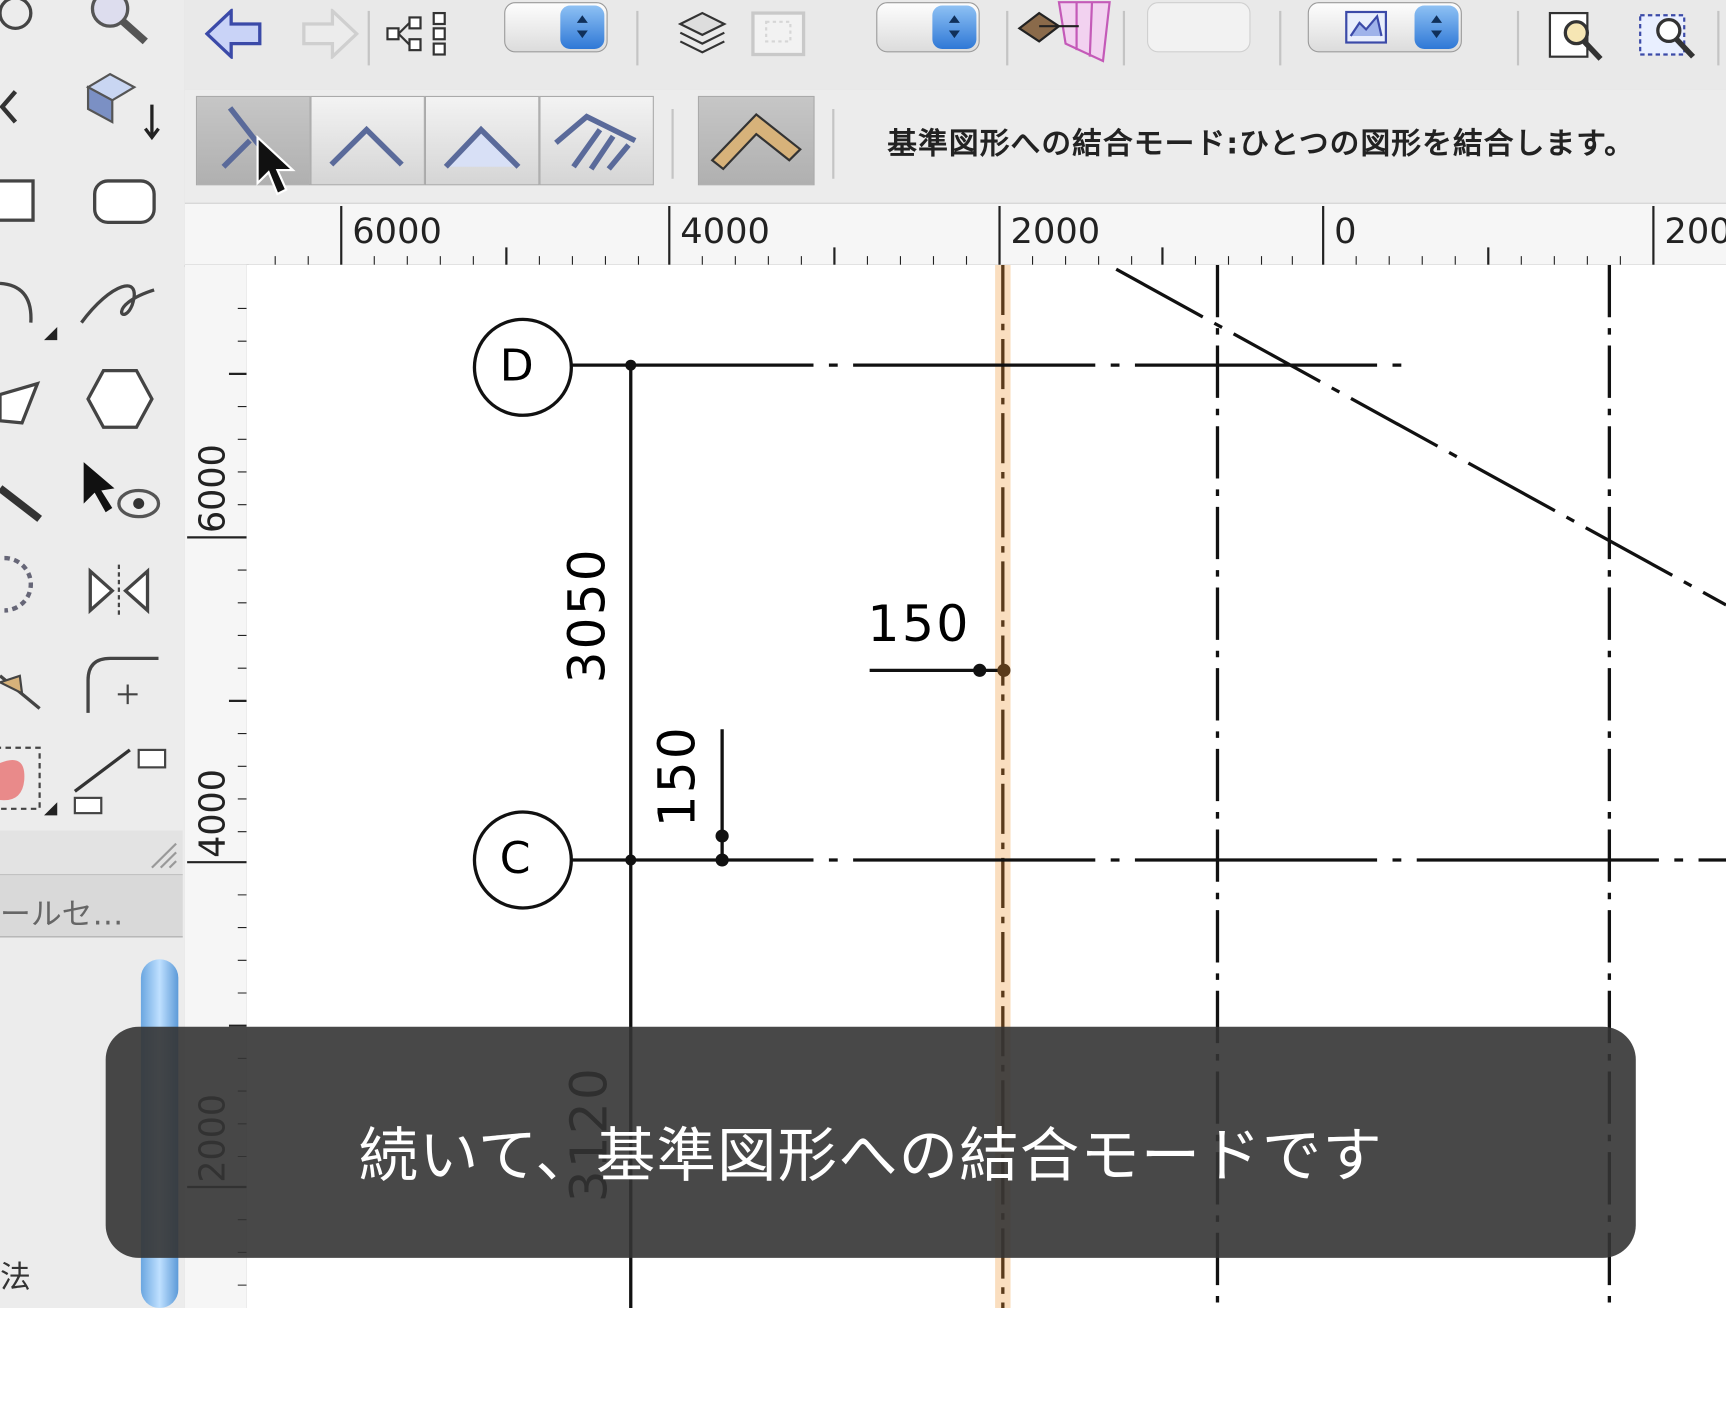 Image resolution: width=1726 pixels, height=1426 pixels. I want to click on freehand-tool-icon, so click(117, 304).